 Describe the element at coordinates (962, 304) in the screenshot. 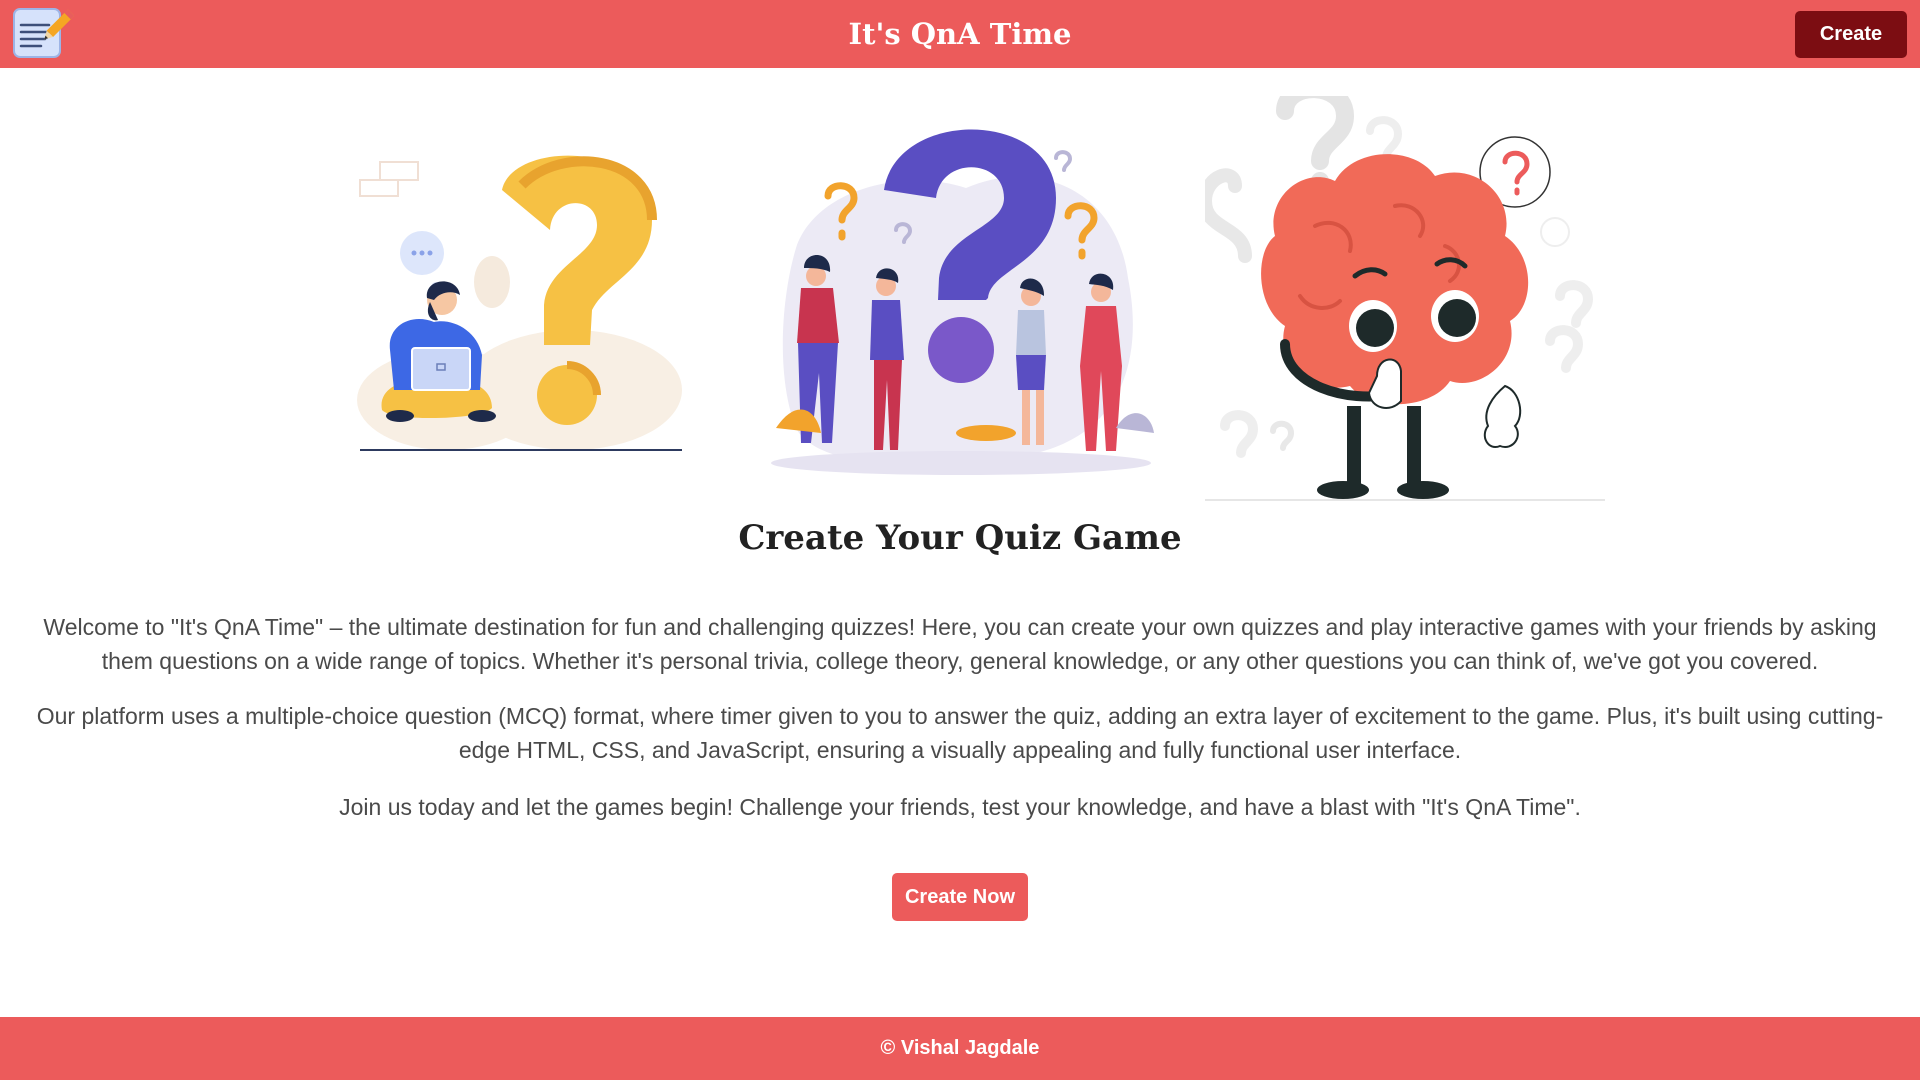

I see `group-question-illustration` at that location.